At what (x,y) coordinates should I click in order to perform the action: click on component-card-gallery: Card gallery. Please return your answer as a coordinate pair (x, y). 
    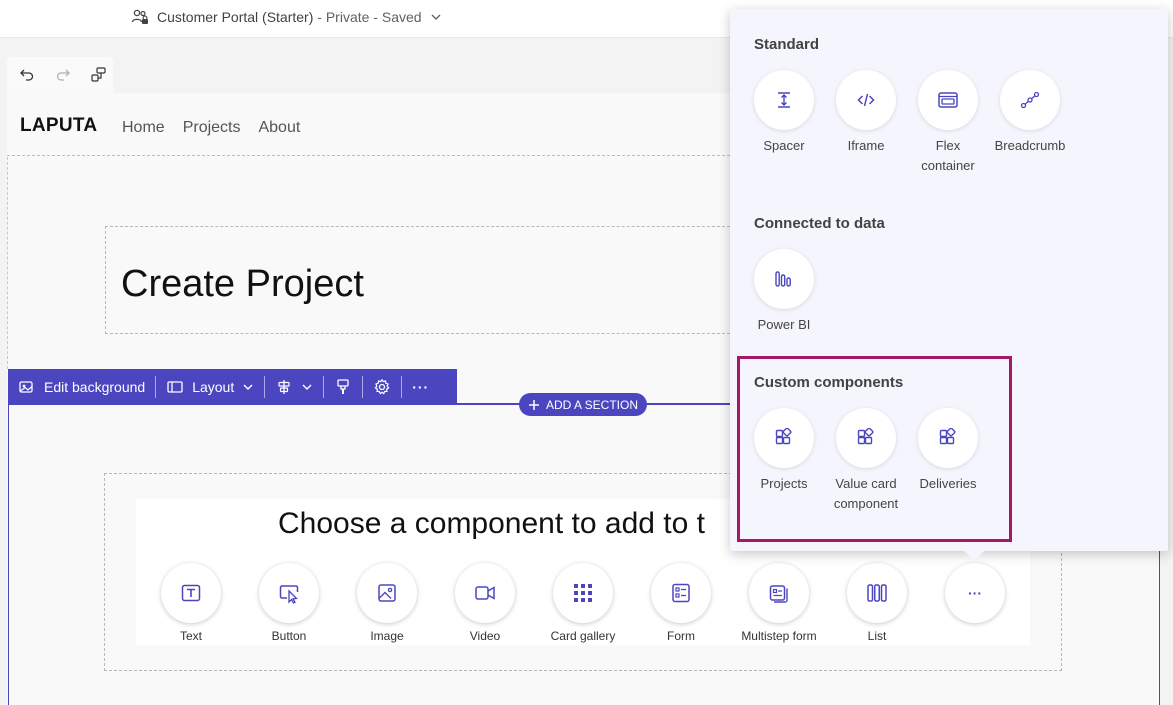
    Looking at the image, I should click on (583, 603).